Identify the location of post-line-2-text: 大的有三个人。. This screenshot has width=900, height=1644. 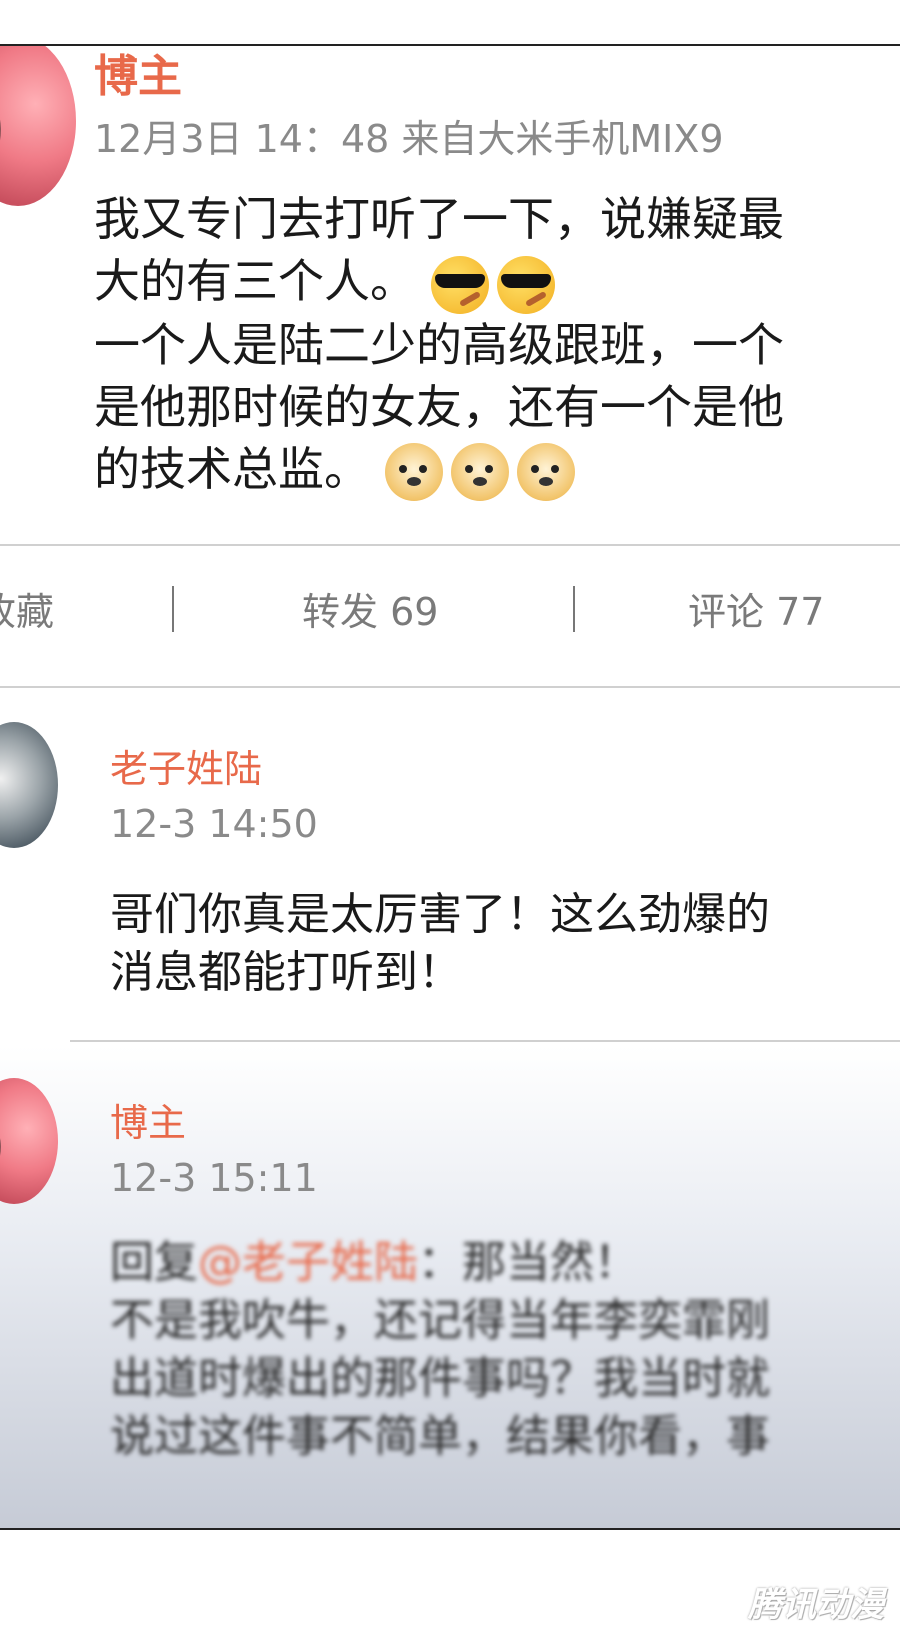
(255, 281).